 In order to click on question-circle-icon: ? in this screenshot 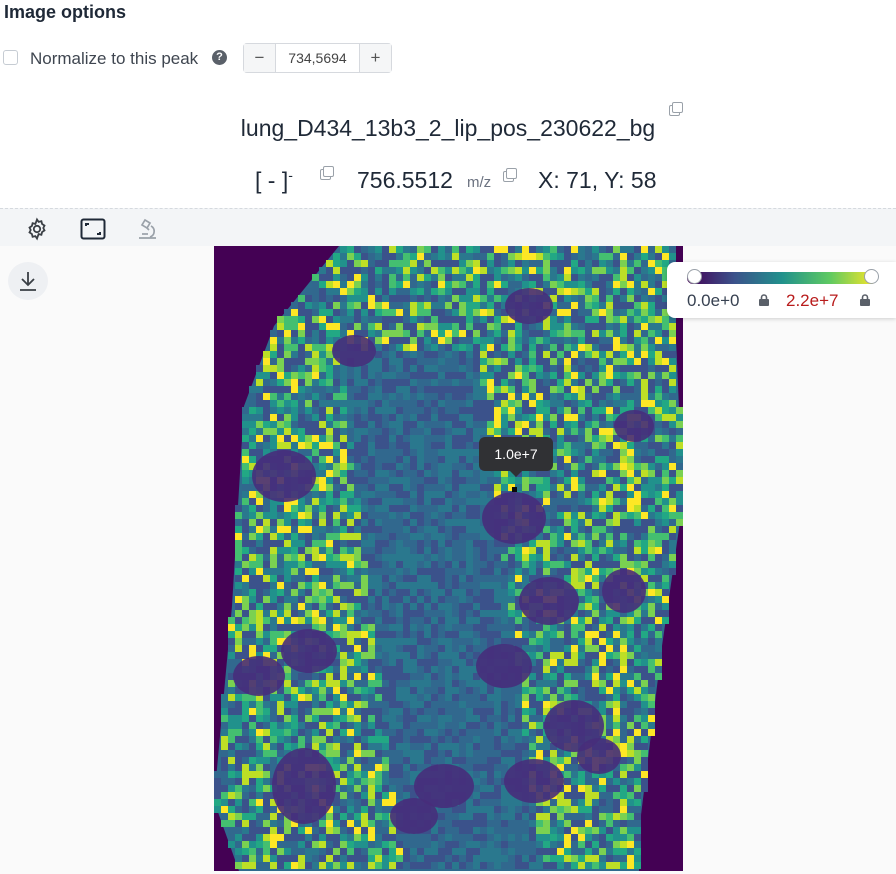, I will do `click(219, 57)`.